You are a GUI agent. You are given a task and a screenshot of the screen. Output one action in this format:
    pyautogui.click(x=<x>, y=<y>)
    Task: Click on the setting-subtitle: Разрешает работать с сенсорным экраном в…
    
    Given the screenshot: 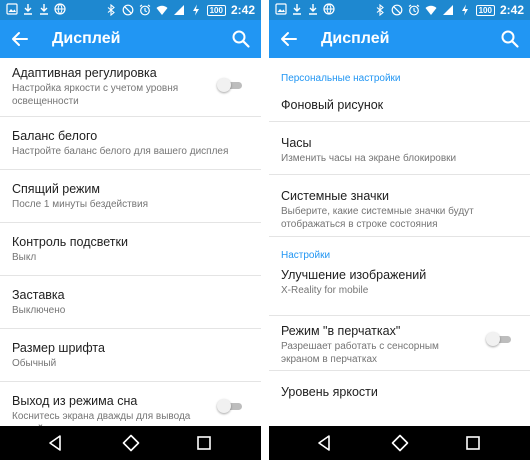 What is the action you would take?
    pyautogui.click(x=360, y=353)
    